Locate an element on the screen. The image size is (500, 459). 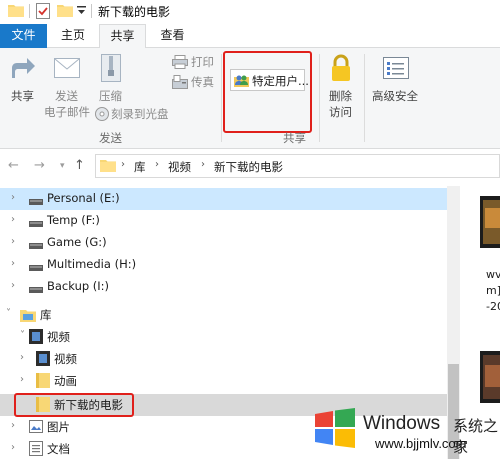
new-folder-icon is located at coordinates (65, 11).